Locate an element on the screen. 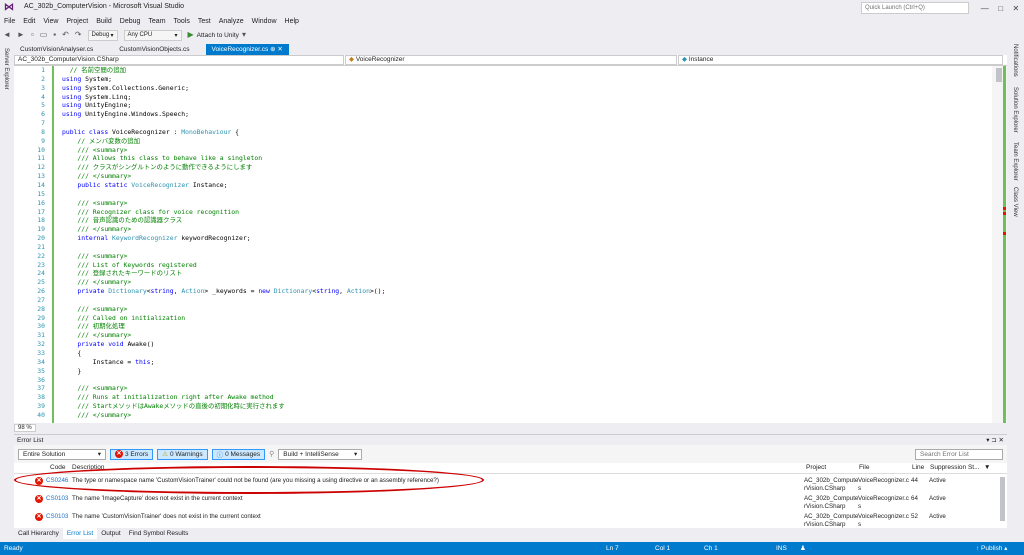 The width and height of the screenshot is (1024, 555). tab-customvisionanalyser: CustomVisionAnalyser.cs is located at coordinates (56, 49).